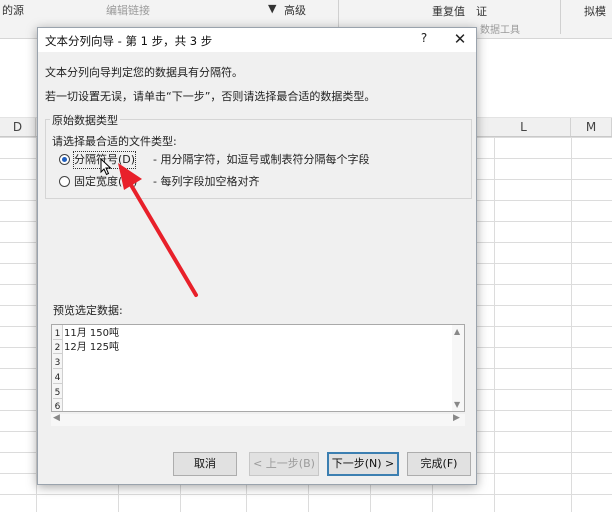 This screenshot has width=612, height=512. Describe the element at coordinates (128, 10) in the screenshot. I see `ribbon-item-edit-links: 编辑链接` at that location.